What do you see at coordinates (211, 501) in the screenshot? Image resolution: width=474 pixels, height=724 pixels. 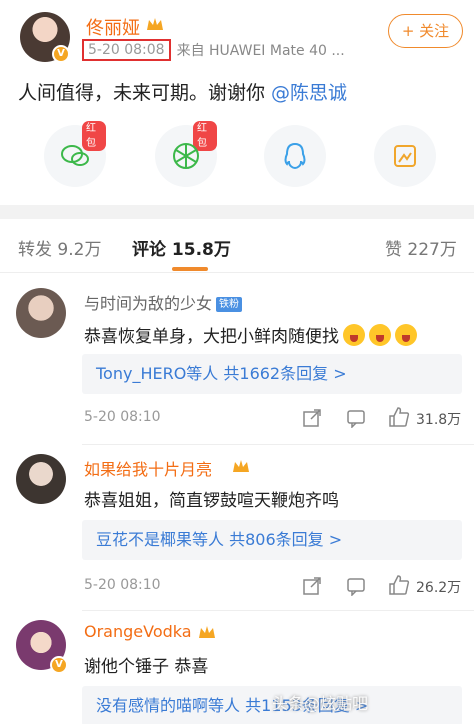 I see `comment-text: 恭喜姐姐，简直锣鼓喧天鞭炮齐鸣` at bounding box center [211, 501].